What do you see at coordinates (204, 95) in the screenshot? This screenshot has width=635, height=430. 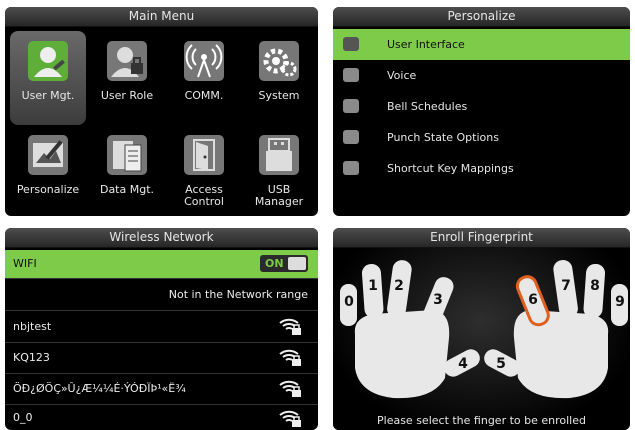 I see `menu-label: COMM.` at bounding box center [204, 95].